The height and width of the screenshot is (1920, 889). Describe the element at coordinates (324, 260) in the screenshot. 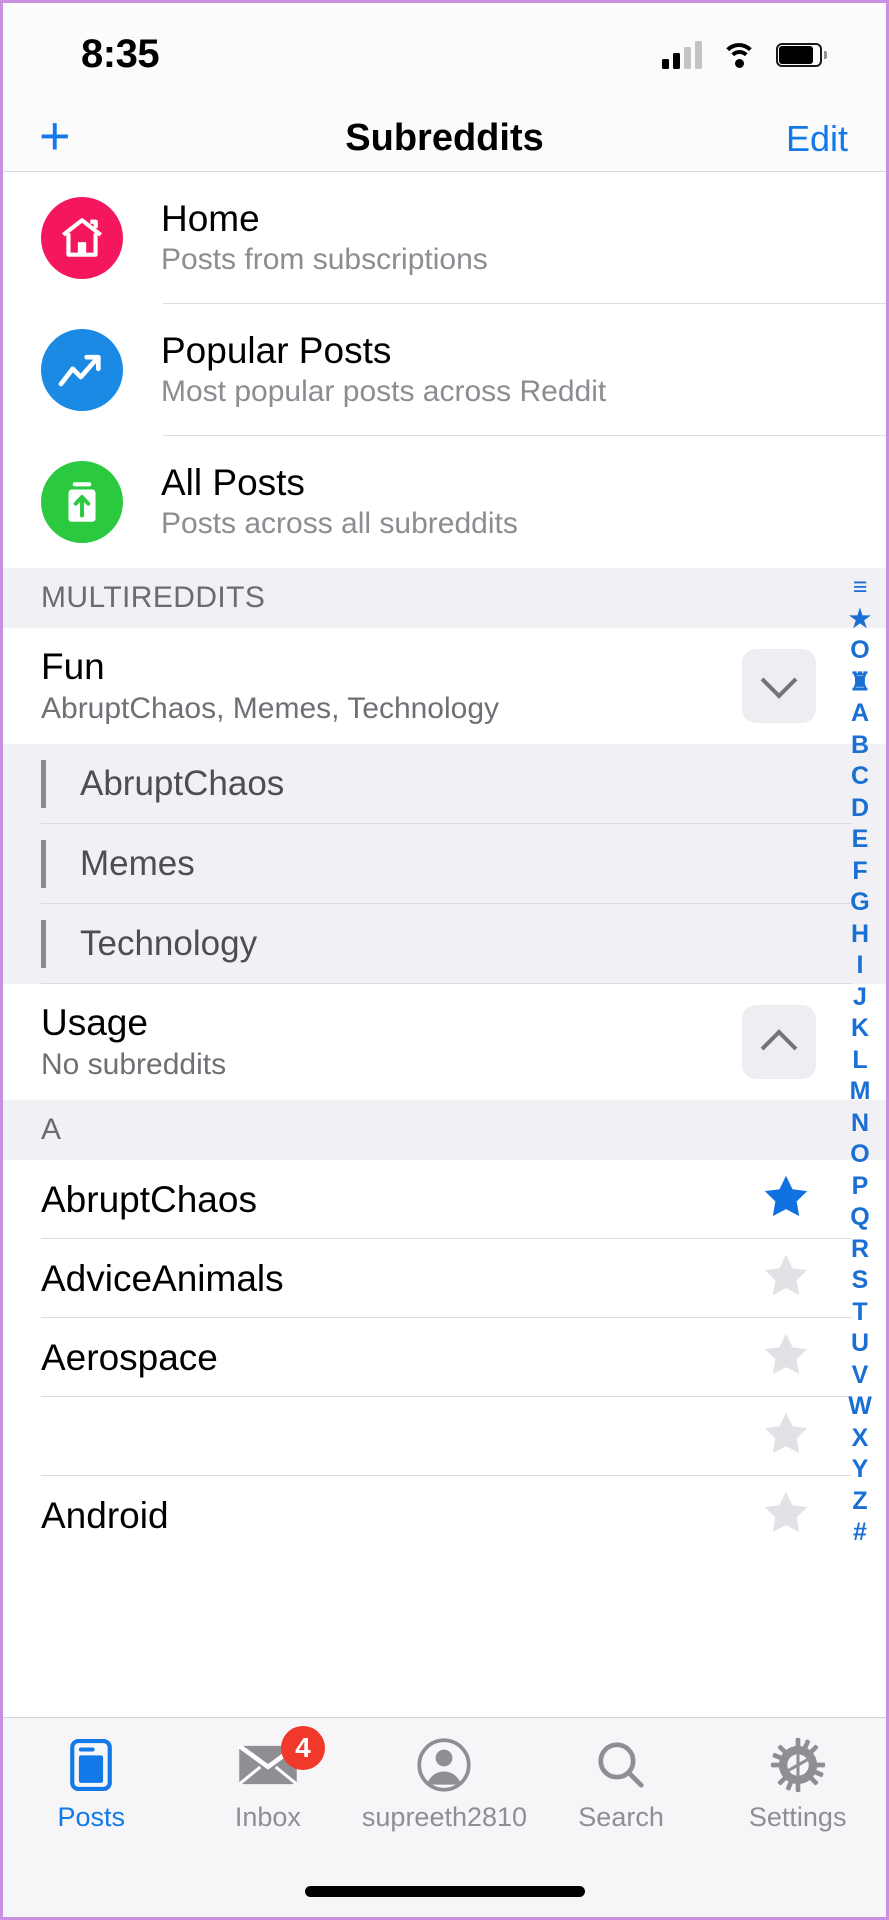

I see `quick-link-subtitle: Posts from subscriptions` at that location.